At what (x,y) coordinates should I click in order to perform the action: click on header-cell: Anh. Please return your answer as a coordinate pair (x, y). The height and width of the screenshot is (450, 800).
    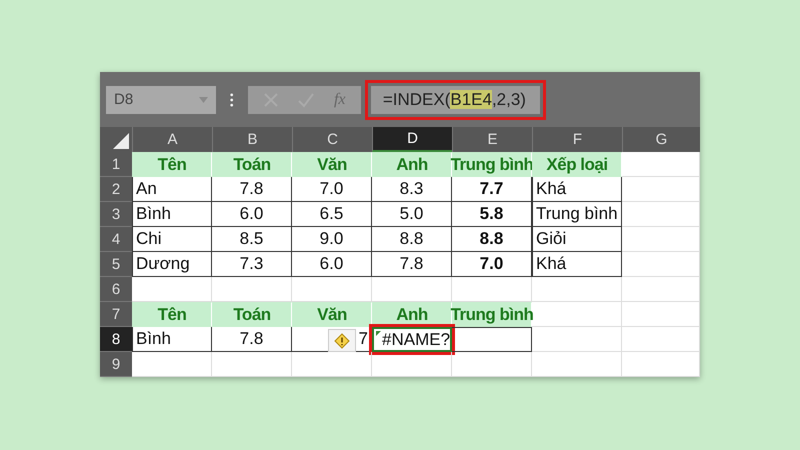
    Looking at the image, I should click on (412, 164).